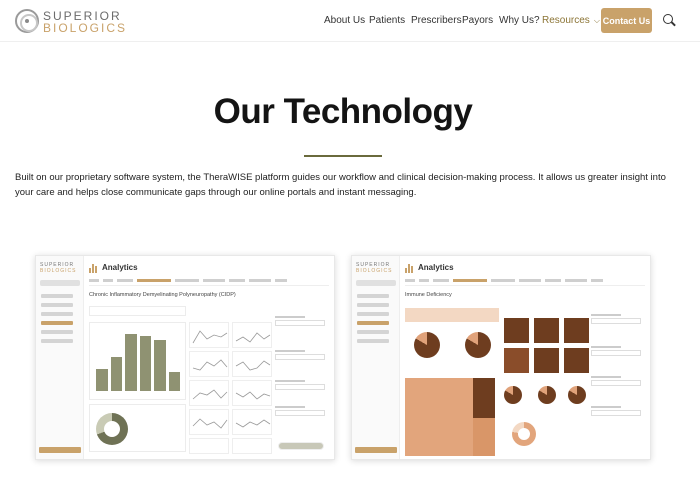  What do you see at coordinates (344, 20) in the screenshot?
I see `nav-about-us: About Us` at bounding box center [344, 20].